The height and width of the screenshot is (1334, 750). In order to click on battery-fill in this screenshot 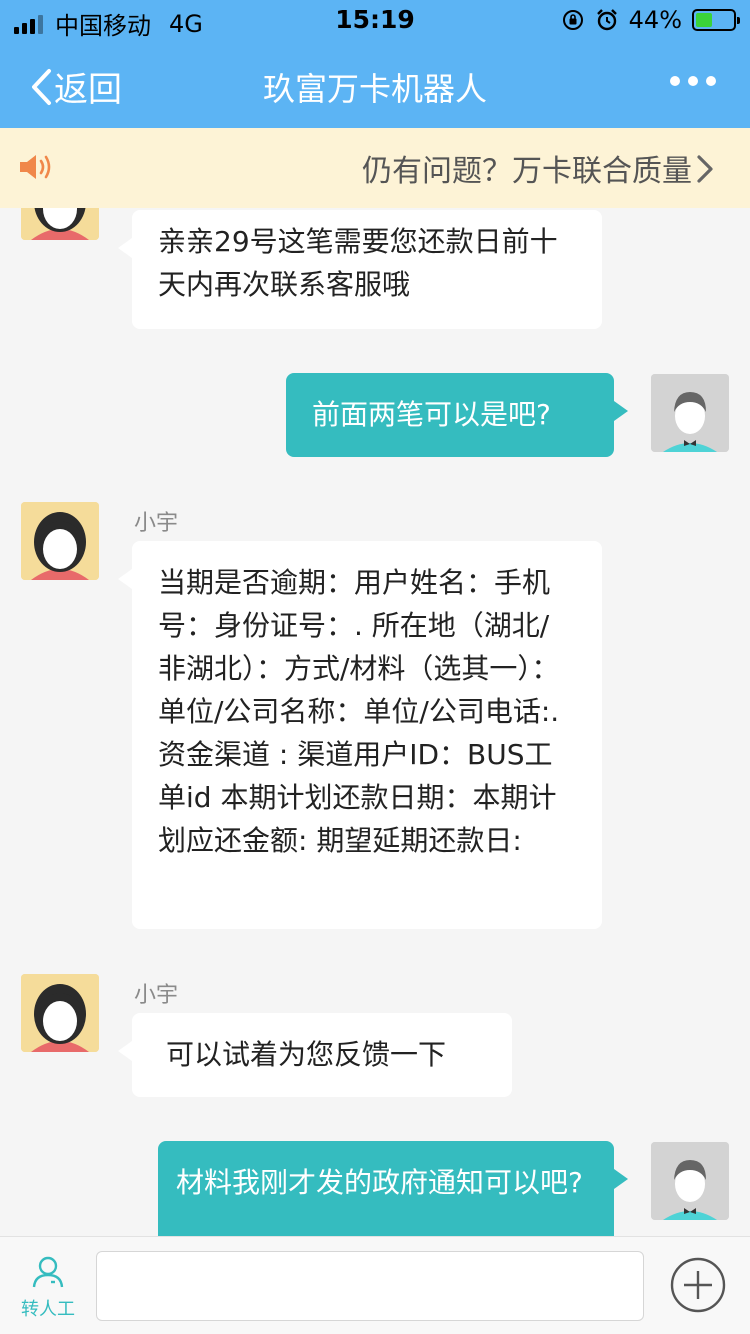, I will do `click(704, 20)`.